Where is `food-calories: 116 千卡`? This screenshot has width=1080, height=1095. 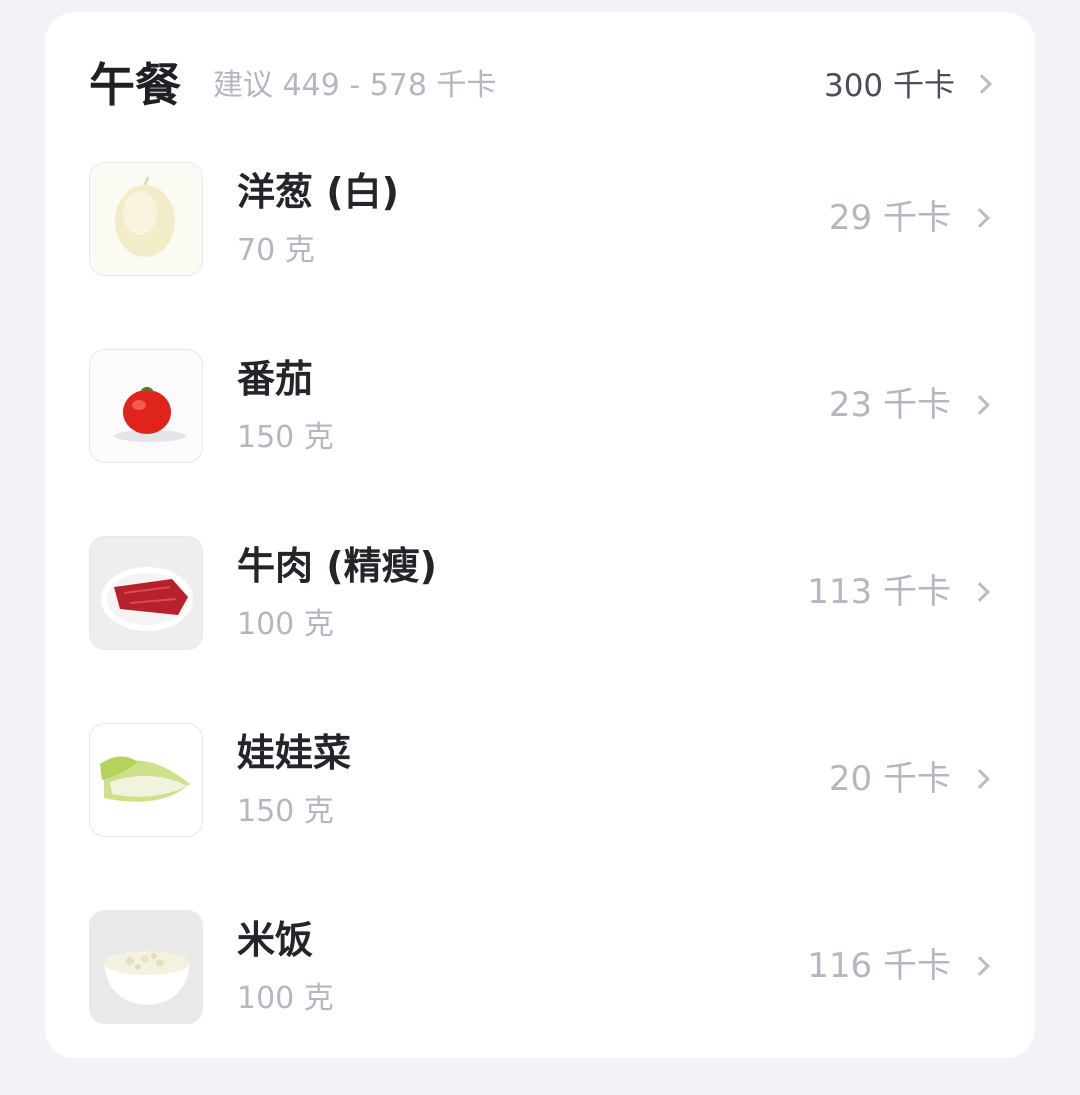 food-calories: 116 千卡 is located at coordinates (879, 966).